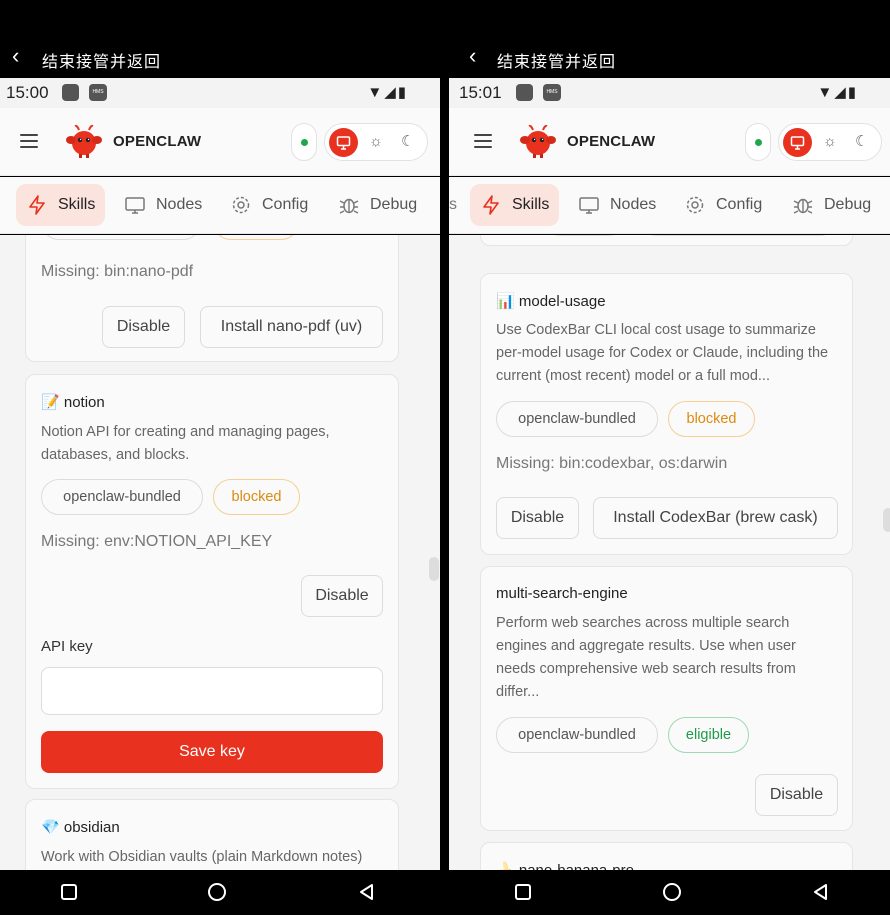 The image size is (890, 915). Describe the element at coordinates (220, 93) in the screenshot. I see `status-bar: 15:00 HMS ▼◢▮` at that location.